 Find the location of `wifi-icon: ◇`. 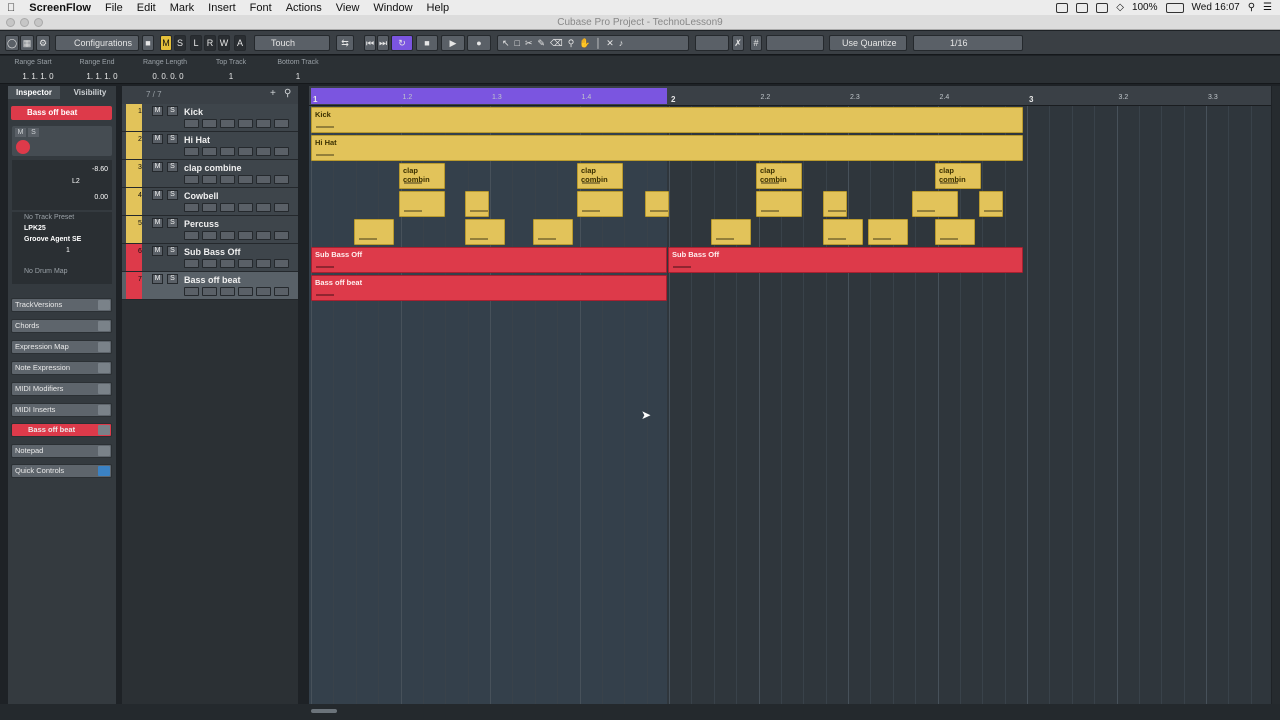

wifi-icon: ◇ is located at coordinates (1120, 7).